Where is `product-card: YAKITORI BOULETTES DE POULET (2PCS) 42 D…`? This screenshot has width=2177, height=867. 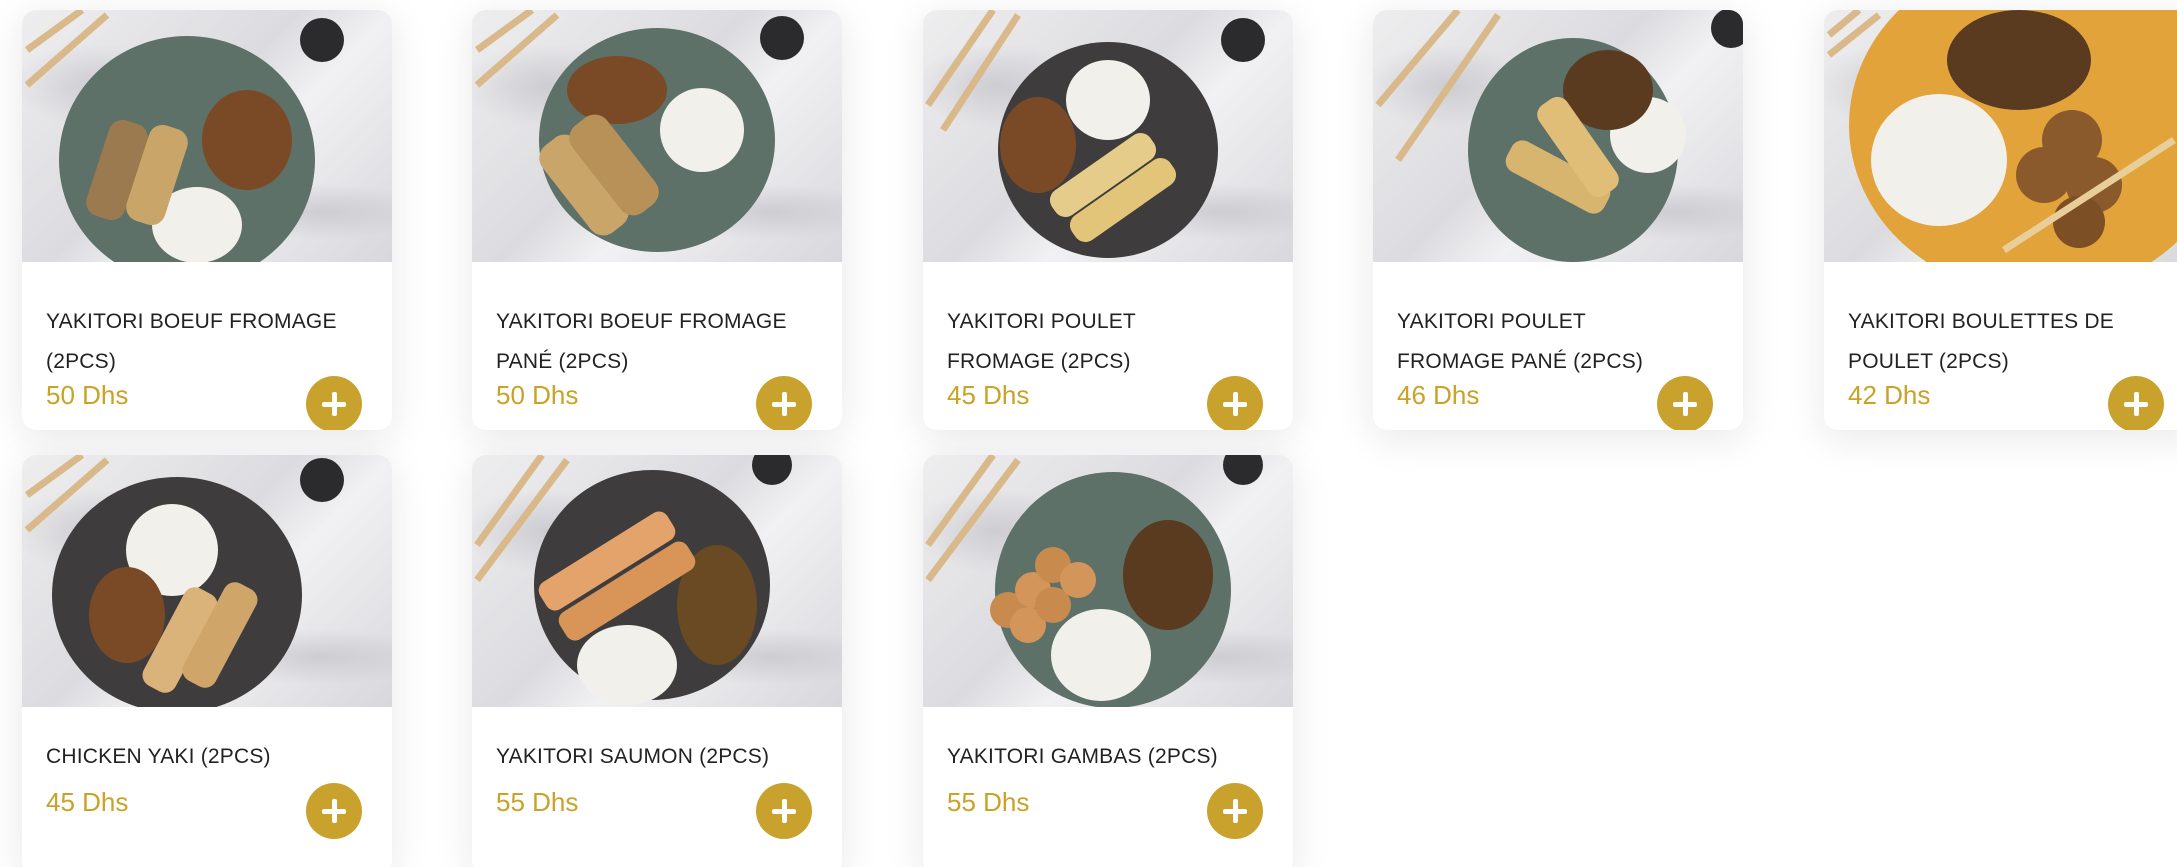 product-card: YAKITORI BOULETTES DE POULET (2PCS) 42 D… is located at coordinates (2000, 220).